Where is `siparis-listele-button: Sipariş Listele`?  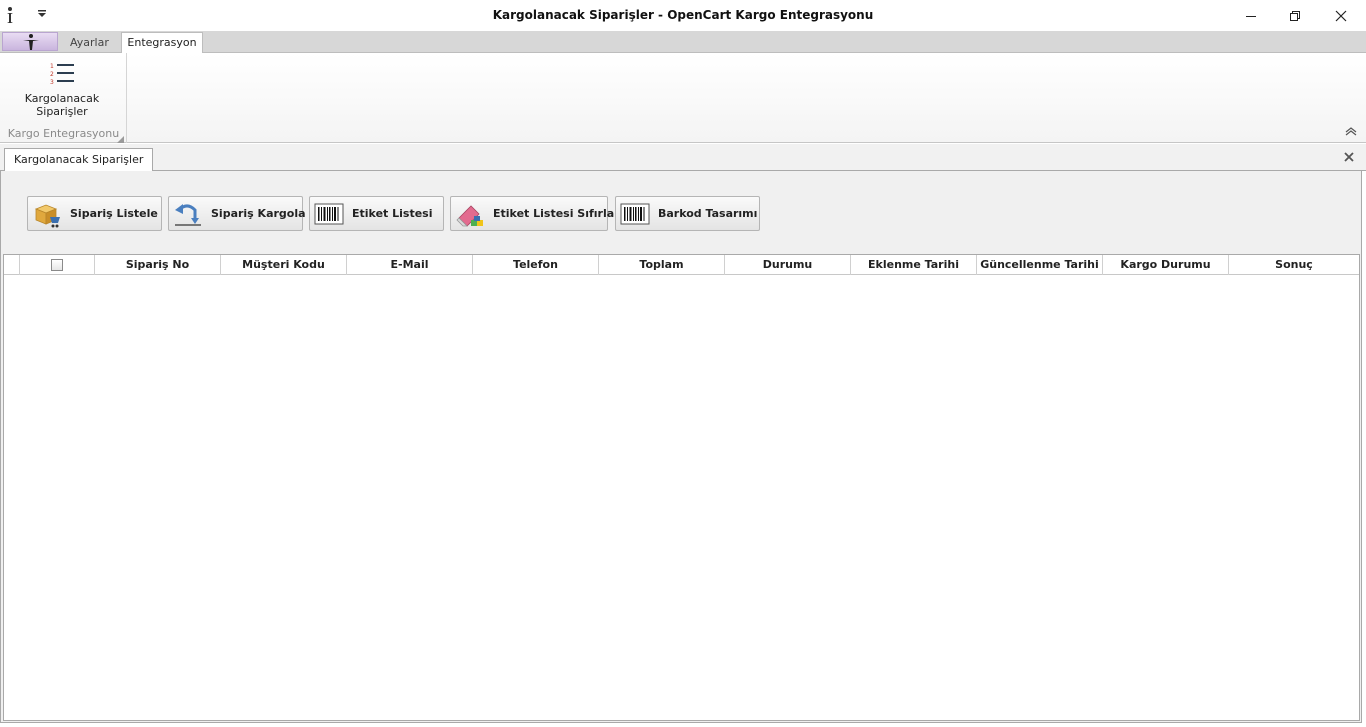
siparis-listele-button: Sipariş Listele is located at coordinates (94, 213).